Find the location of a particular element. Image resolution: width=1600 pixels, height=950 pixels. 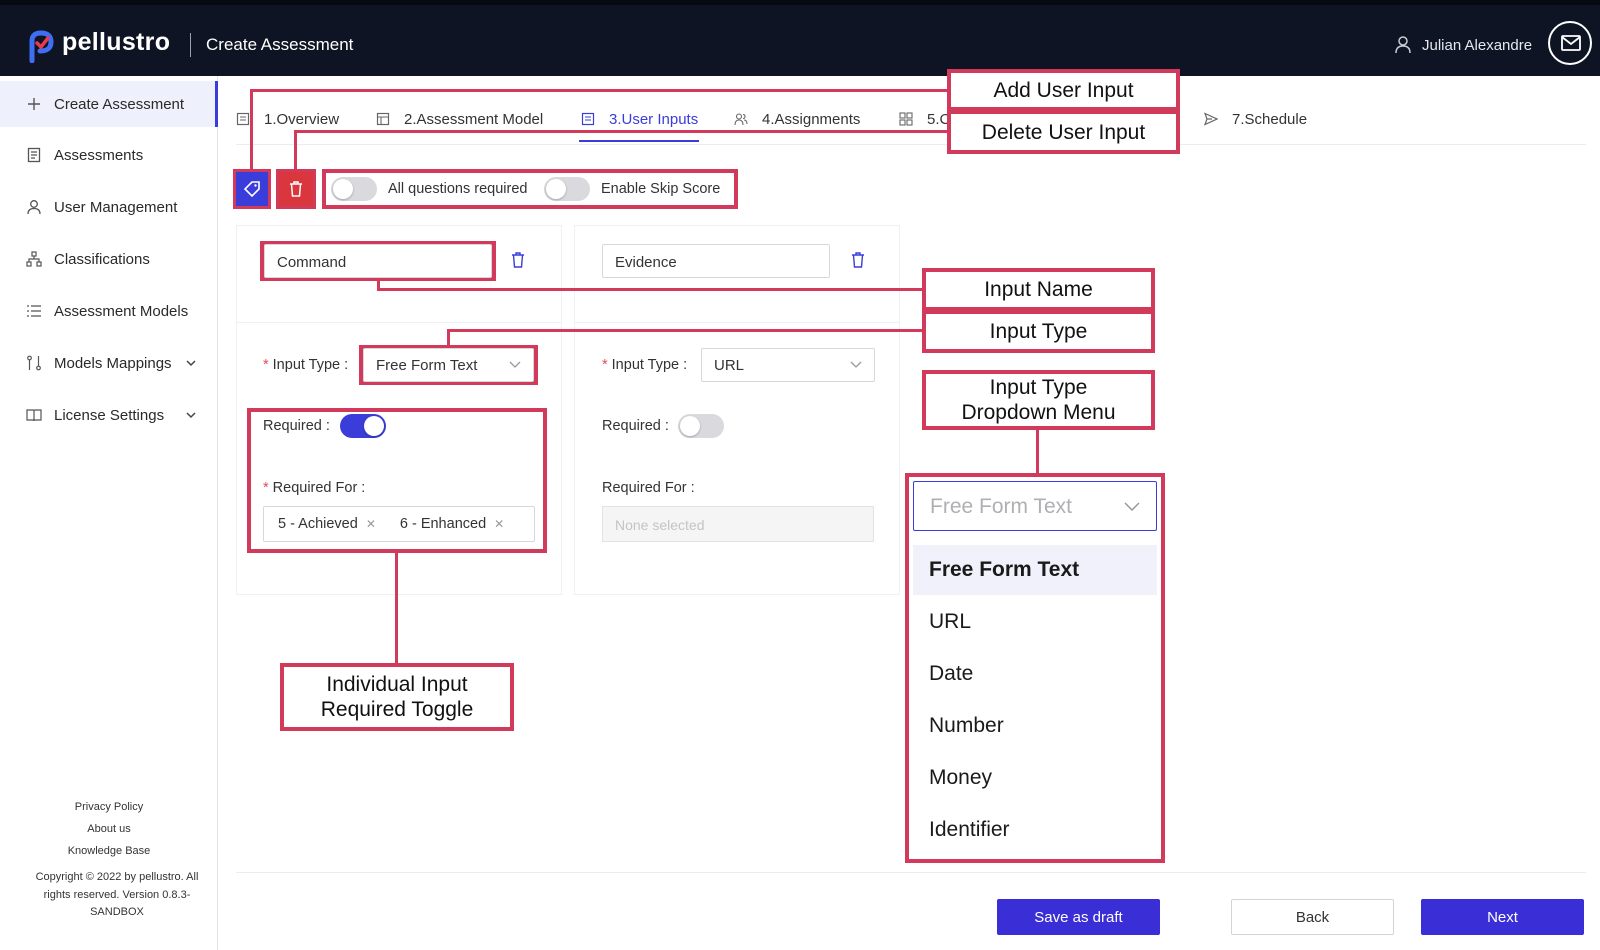

tab-label: 1.Overview is located at coordinates (302, 119).